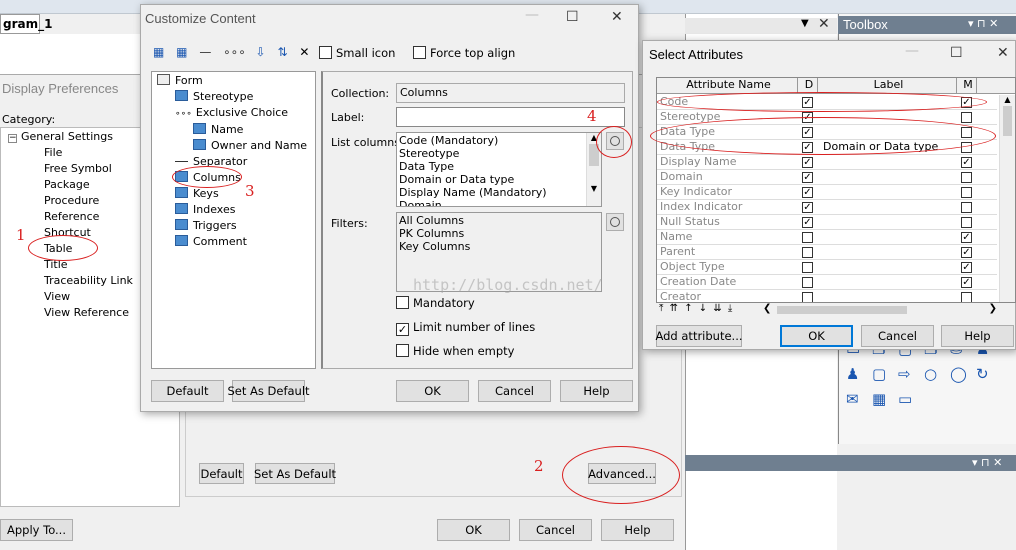 Image resolution: width=1016 pixels, height=550 pixels. What do you see at coordinates (221, 473) in the screenshot?
I see `default-button: Default` at bounding box center [221, 473].